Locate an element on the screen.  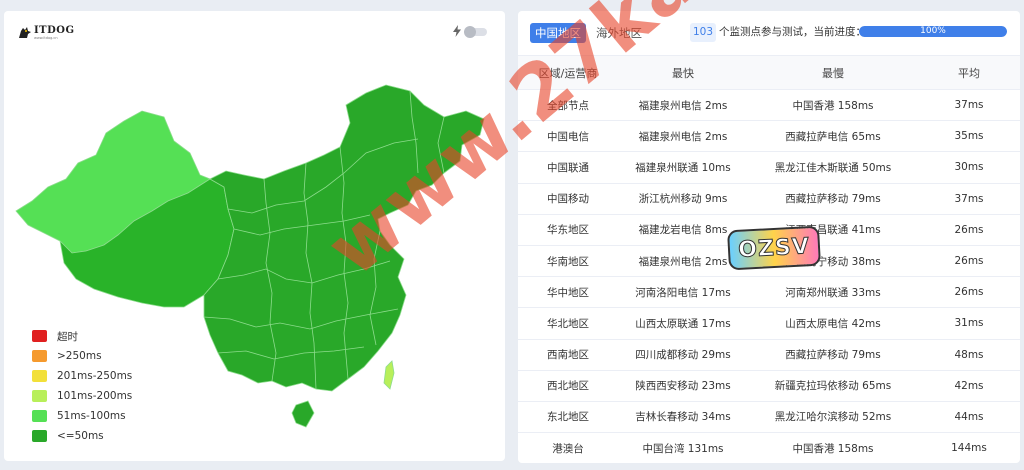
cell-region: 中国移动 is located at coordinates (568, 199).